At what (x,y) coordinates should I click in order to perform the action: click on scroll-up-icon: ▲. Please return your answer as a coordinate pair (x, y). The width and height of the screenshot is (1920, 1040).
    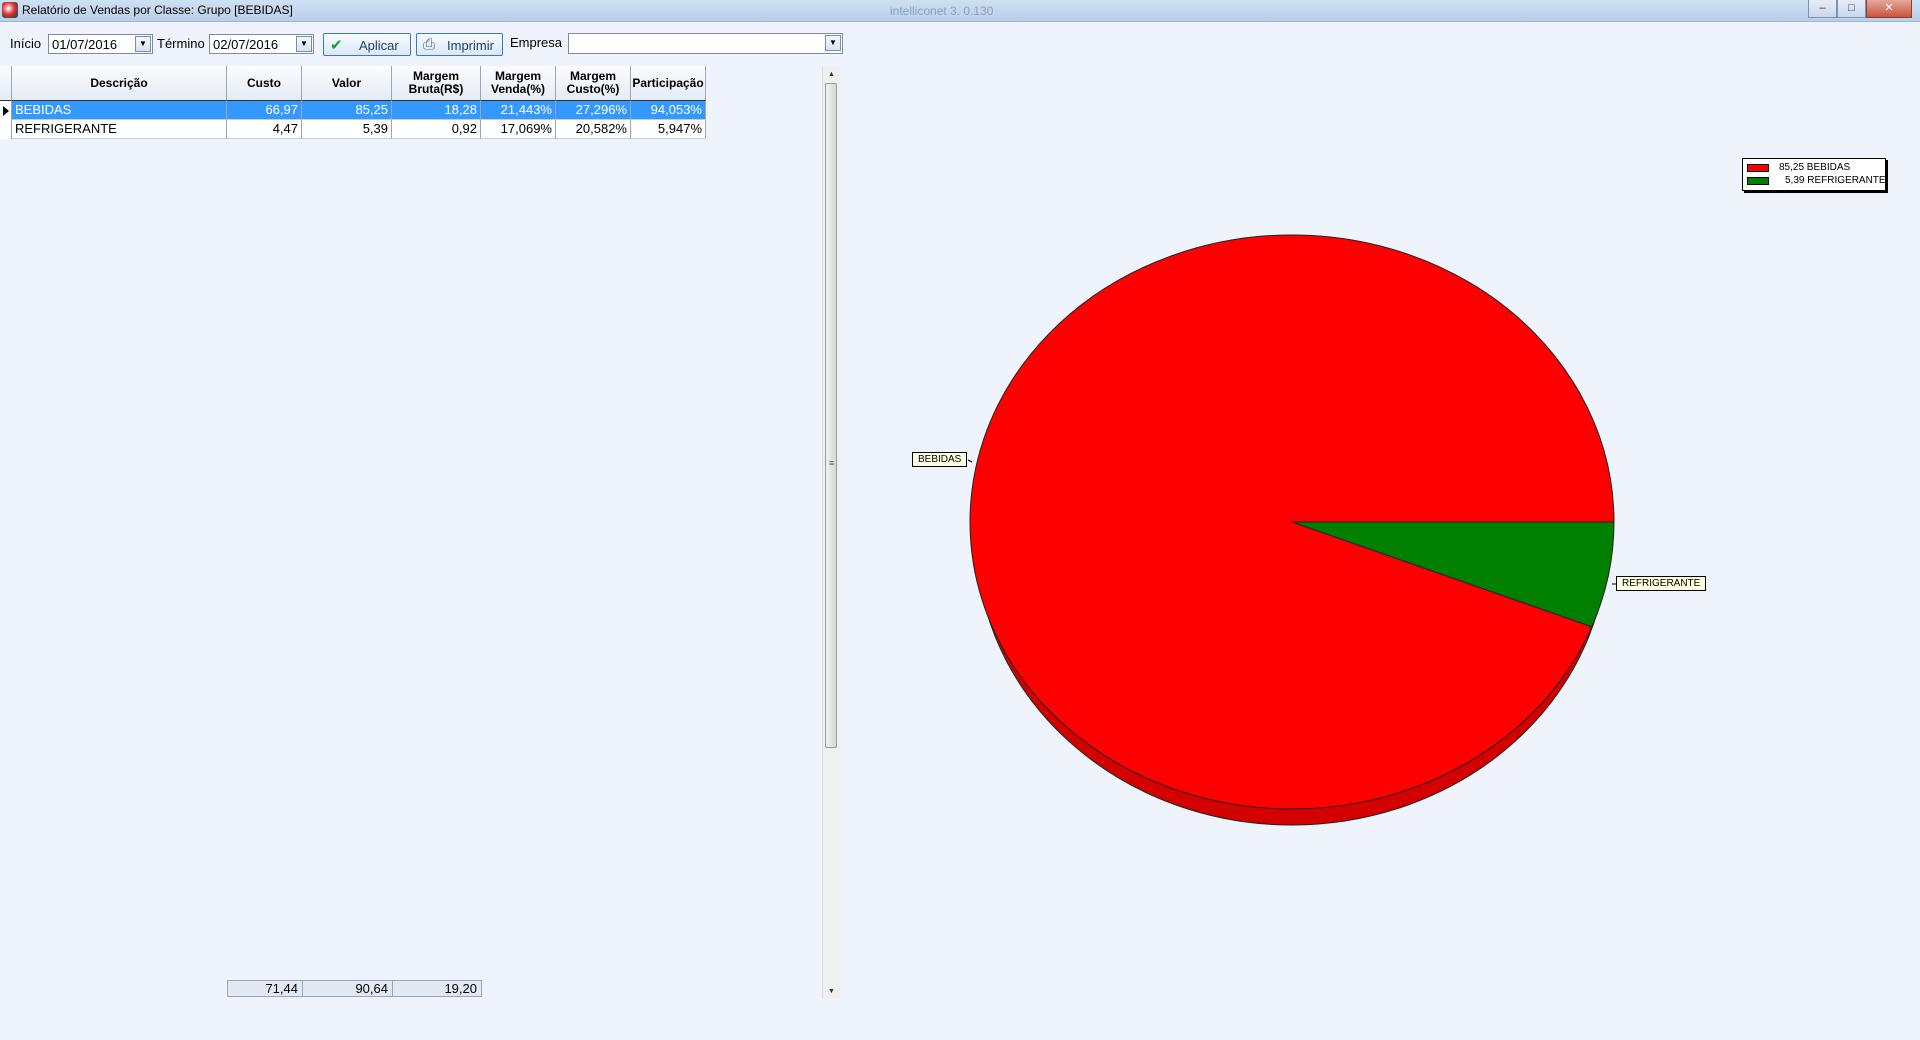
    Looking at the image, I should click on (831, 74).